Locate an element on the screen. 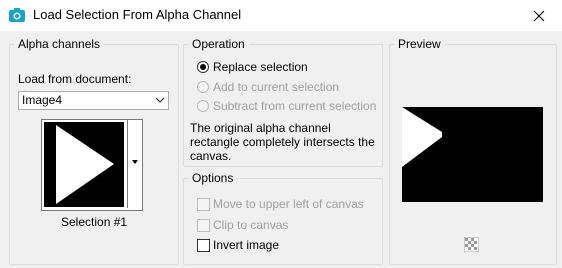 The width and height of the screenshot is (562, 268). subtract-selection-label: Subtract from current selection is located at coordinates (295, 106).